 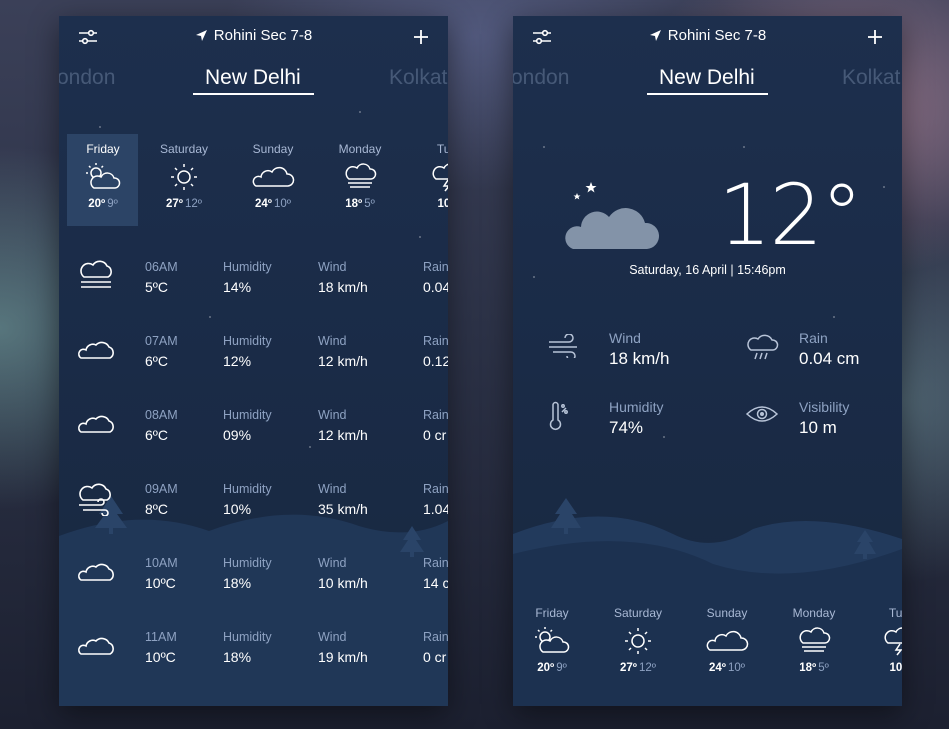 What do you see at coordinates (762, 414) in the screenshot?
I see `eye-icon` at bounding box center [762, 414].